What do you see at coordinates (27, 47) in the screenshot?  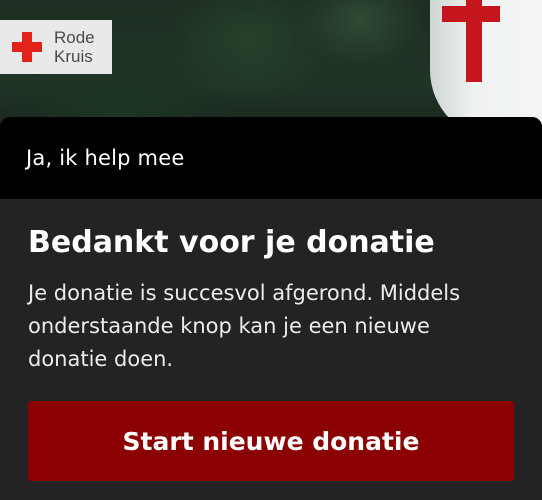 I see `red-cross-icon` at bounding box center [27, 47].